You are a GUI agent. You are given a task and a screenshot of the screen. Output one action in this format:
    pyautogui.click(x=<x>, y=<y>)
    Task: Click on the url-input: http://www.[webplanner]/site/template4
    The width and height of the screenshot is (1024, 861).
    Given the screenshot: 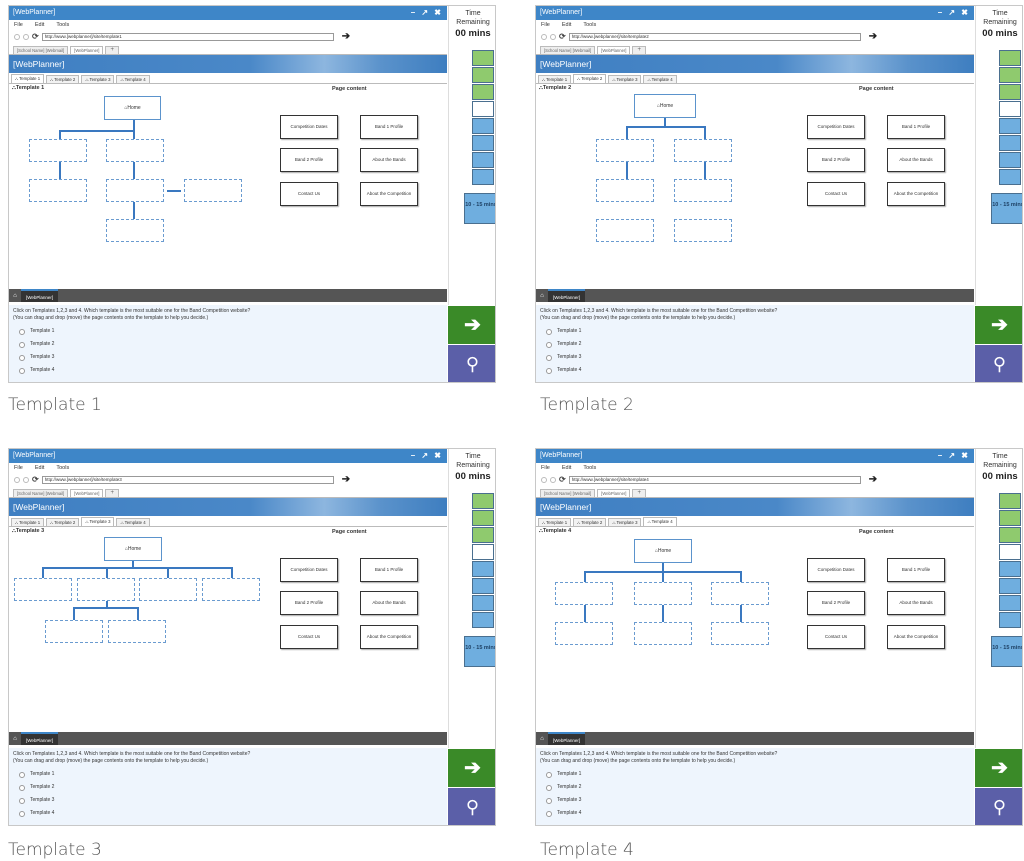 What is the action you would take?
    pyautogui.click(x=714, y=479)
    